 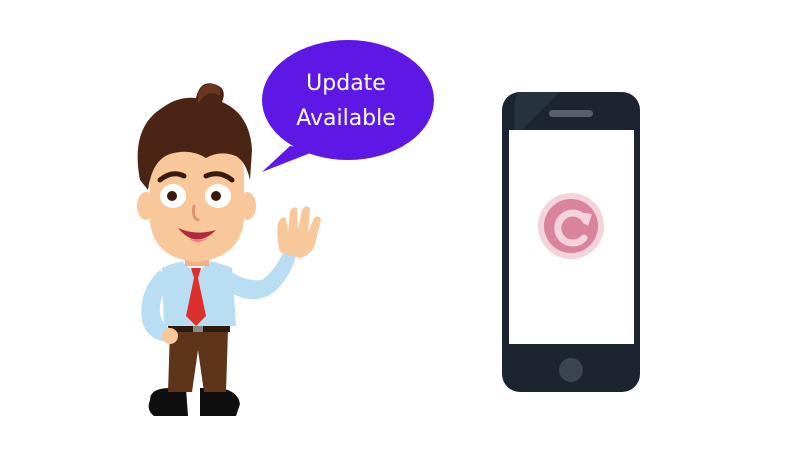 What do you see at coordinates (168, 402) in the screenshot?
I see `left-shoe` at bounding box center [168, 402].